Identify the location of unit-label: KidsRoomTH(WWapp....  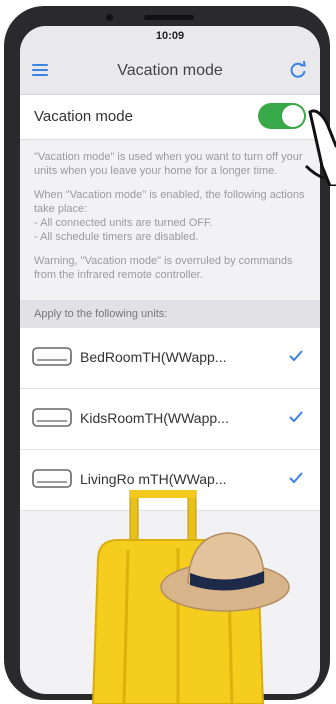
(154, 418).